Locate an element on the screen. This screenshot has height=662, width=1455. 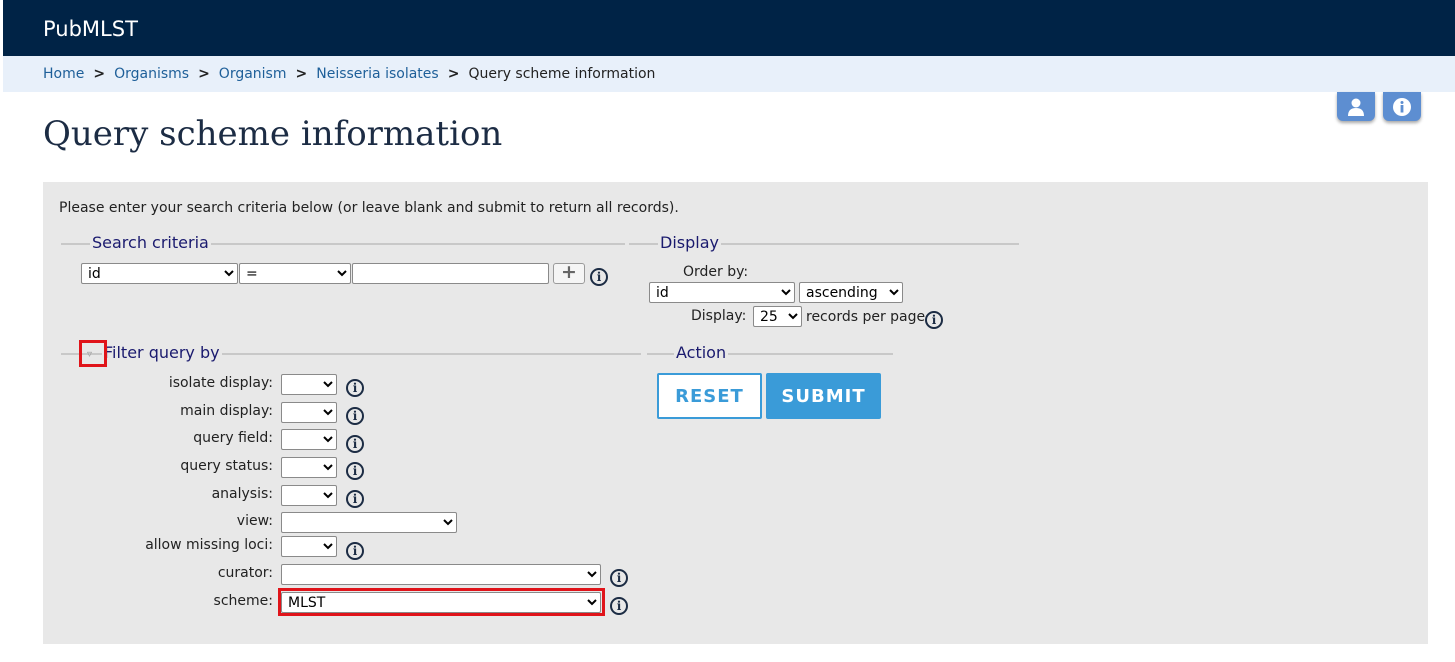
filter-label-curator: curator: is located at coordinates (245, 573).